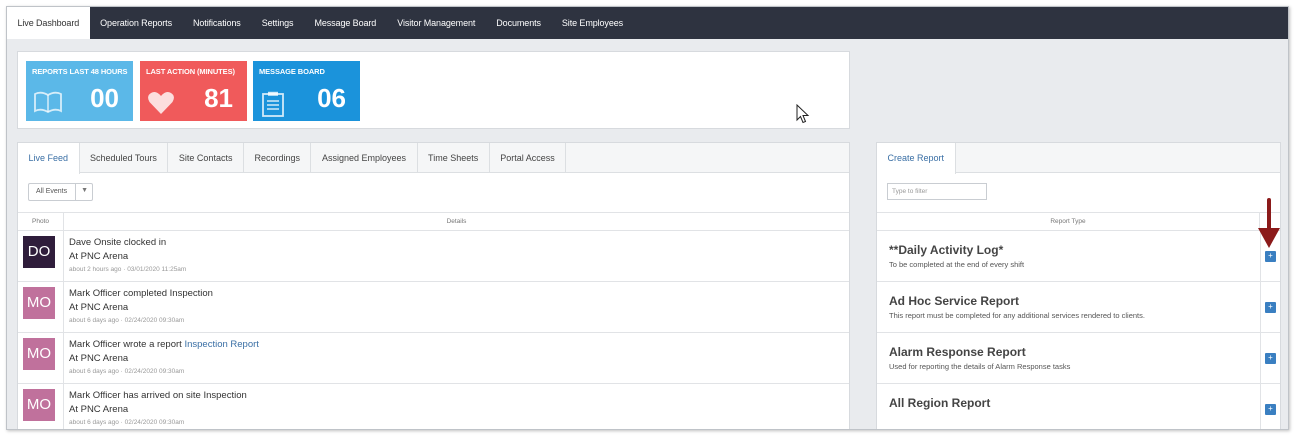  What do you see at coordinates (95, 269) in the screenshot?
I see `feed-relative-time: about 2 hours ago` at bounding box center [95, 269].